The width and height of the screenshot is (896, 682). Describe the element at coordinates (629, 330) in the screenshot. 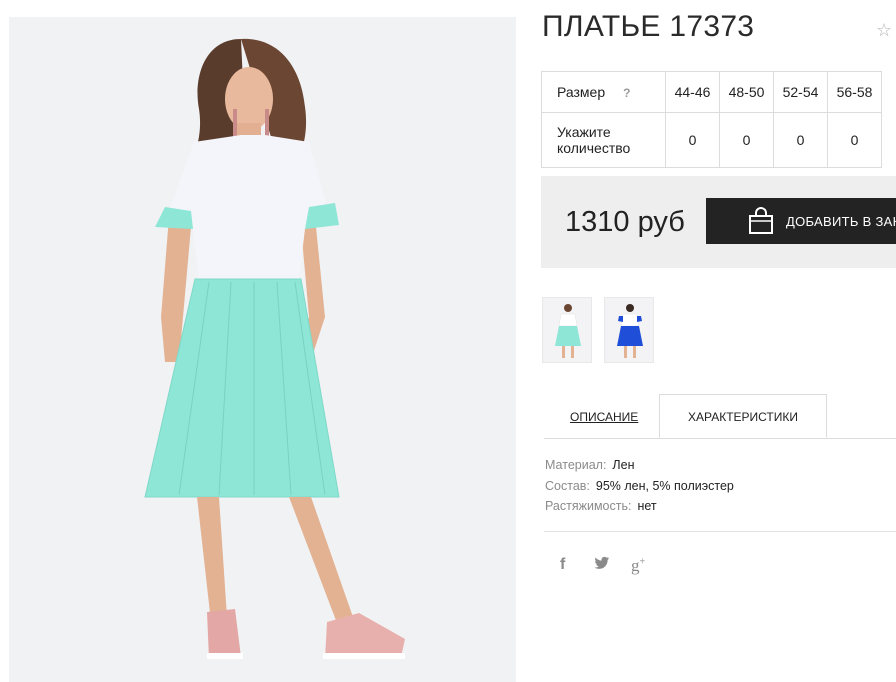

I see `thumbnail-blue` at that location.